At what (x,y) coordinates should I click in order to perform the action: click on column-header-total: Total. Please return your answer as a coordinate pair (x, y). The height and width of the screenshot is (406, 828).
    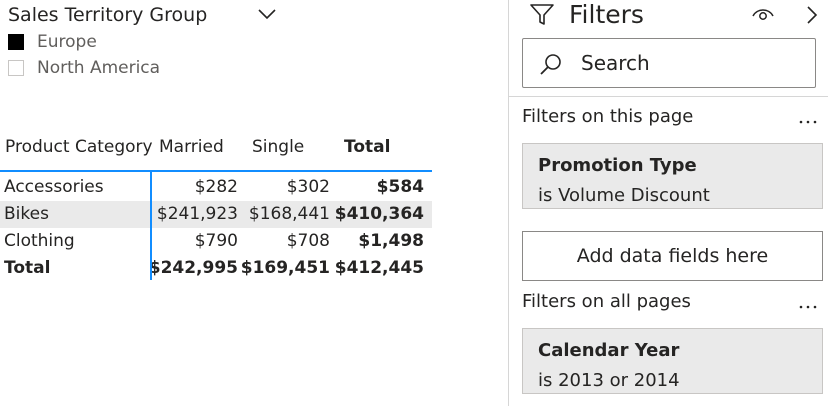
    Looking at the image, I should click on (367, 147).